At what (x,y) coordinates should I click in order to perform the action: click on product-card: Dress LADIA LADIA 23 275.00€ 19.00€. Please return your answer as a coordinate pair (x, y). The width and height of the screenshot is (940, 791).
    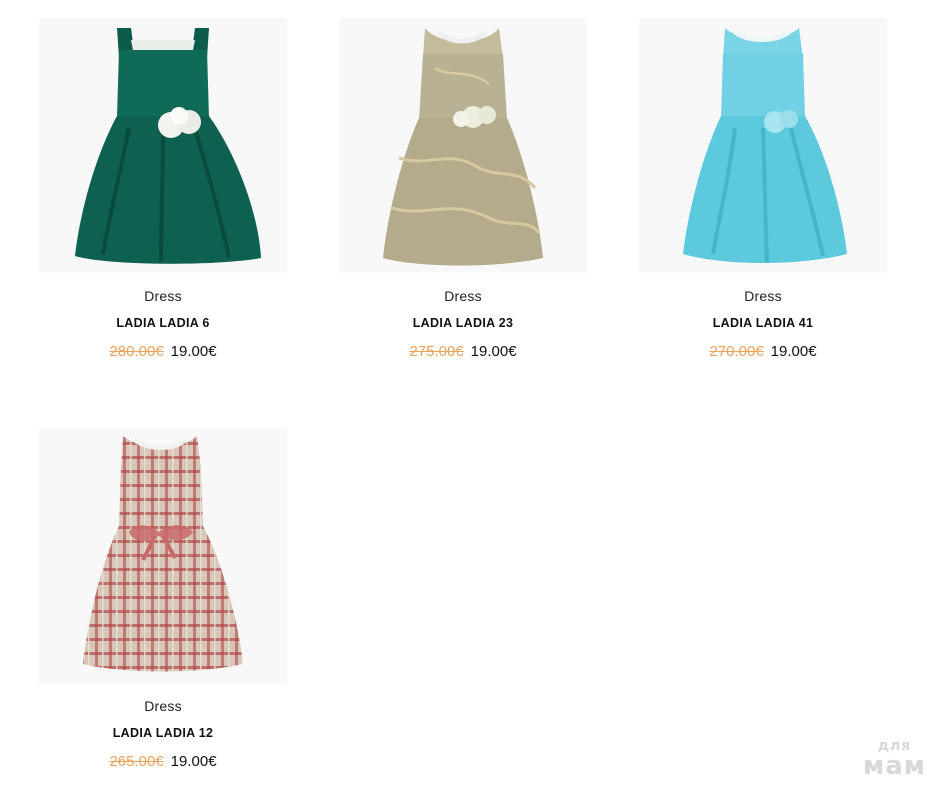
    Looking at the image, I should click on (463, 189).